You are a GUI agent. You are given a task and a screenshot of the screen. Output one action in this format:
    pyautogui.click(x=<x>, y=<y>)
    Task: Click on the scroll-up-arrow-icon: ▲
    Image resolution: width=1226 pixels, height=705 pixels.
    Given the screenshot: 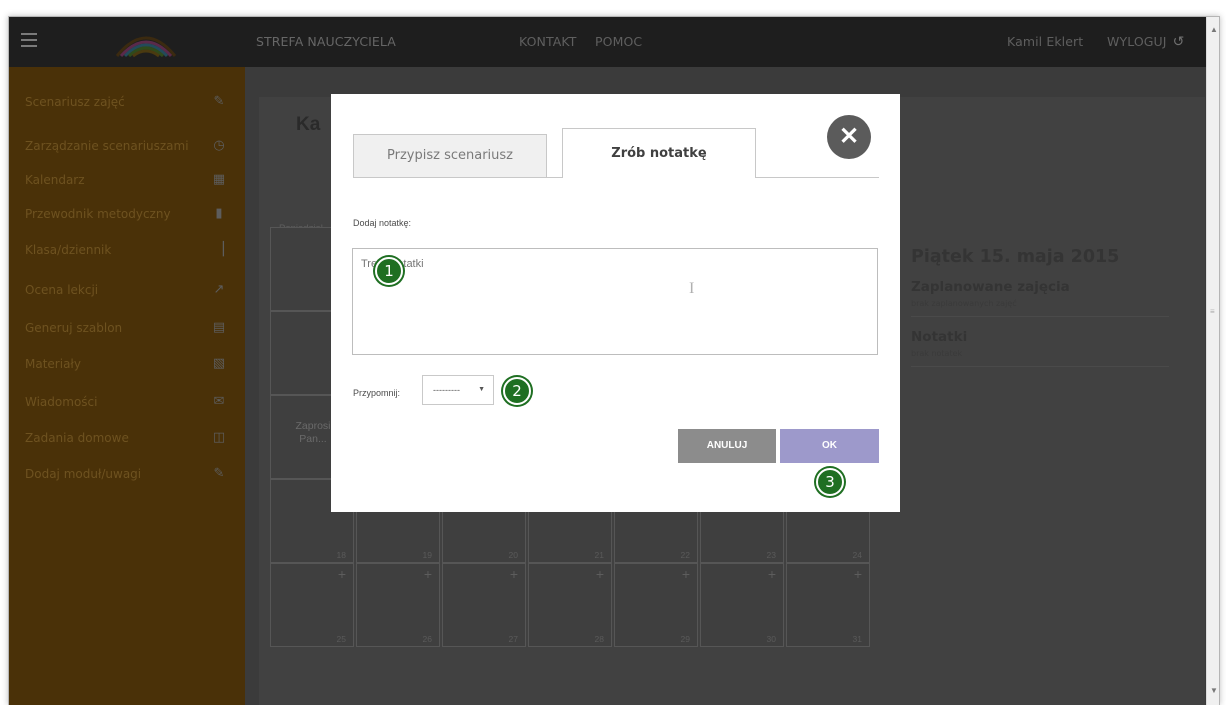 What is the action you would take?
    pyautogui.click(x=1214, y=29)
    